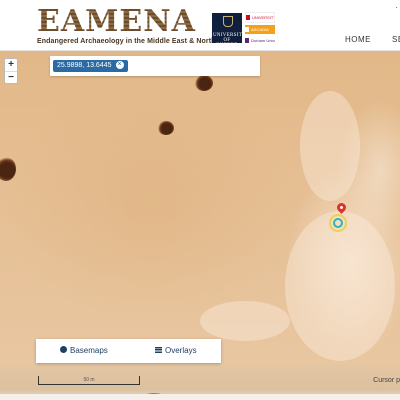 The image size is (400, 400). Describe the element at coordinates (128, 351) in the screenshot. I see `layer-switcher: Basemaps Overlays` at that location.